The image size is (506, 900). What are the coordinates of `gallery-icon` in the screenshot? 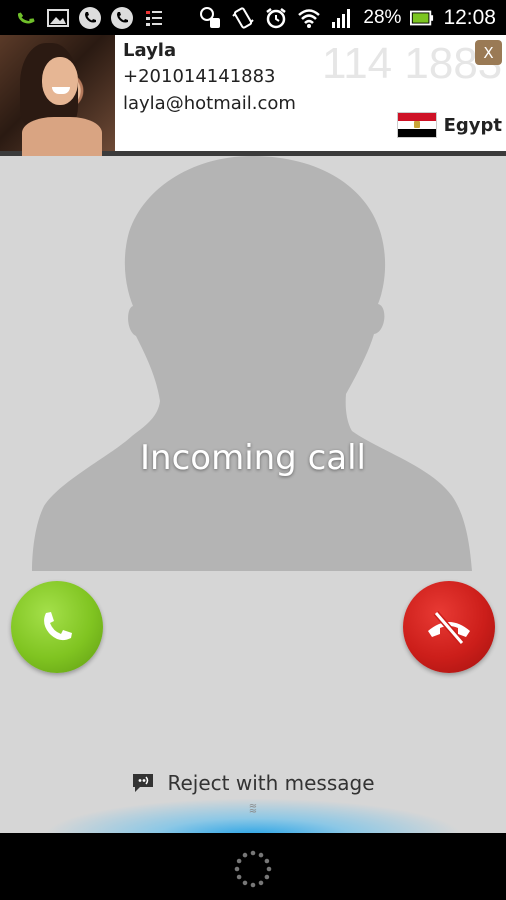 It's located at (58, 18).